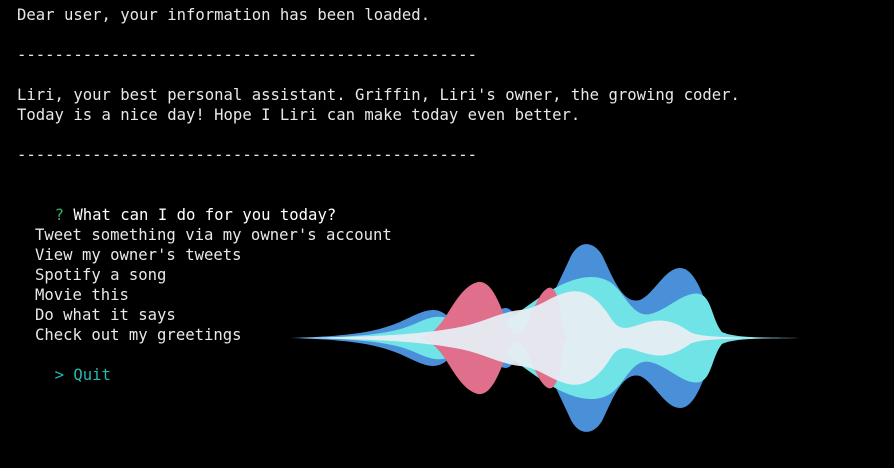 The image size is (894, 468). Describe the element at coordinates (138, 255) in the screenshot. I see `menu-item-view-tweets: View my owner's tweets` at that location.